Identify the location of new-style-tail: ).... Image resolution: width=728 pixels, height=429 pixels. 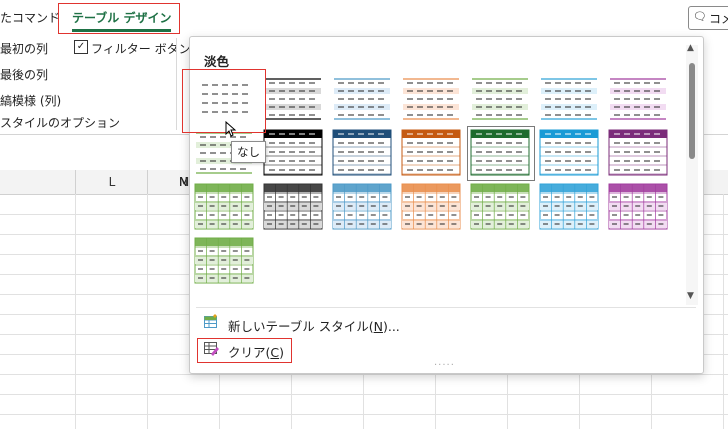
(391, 326).